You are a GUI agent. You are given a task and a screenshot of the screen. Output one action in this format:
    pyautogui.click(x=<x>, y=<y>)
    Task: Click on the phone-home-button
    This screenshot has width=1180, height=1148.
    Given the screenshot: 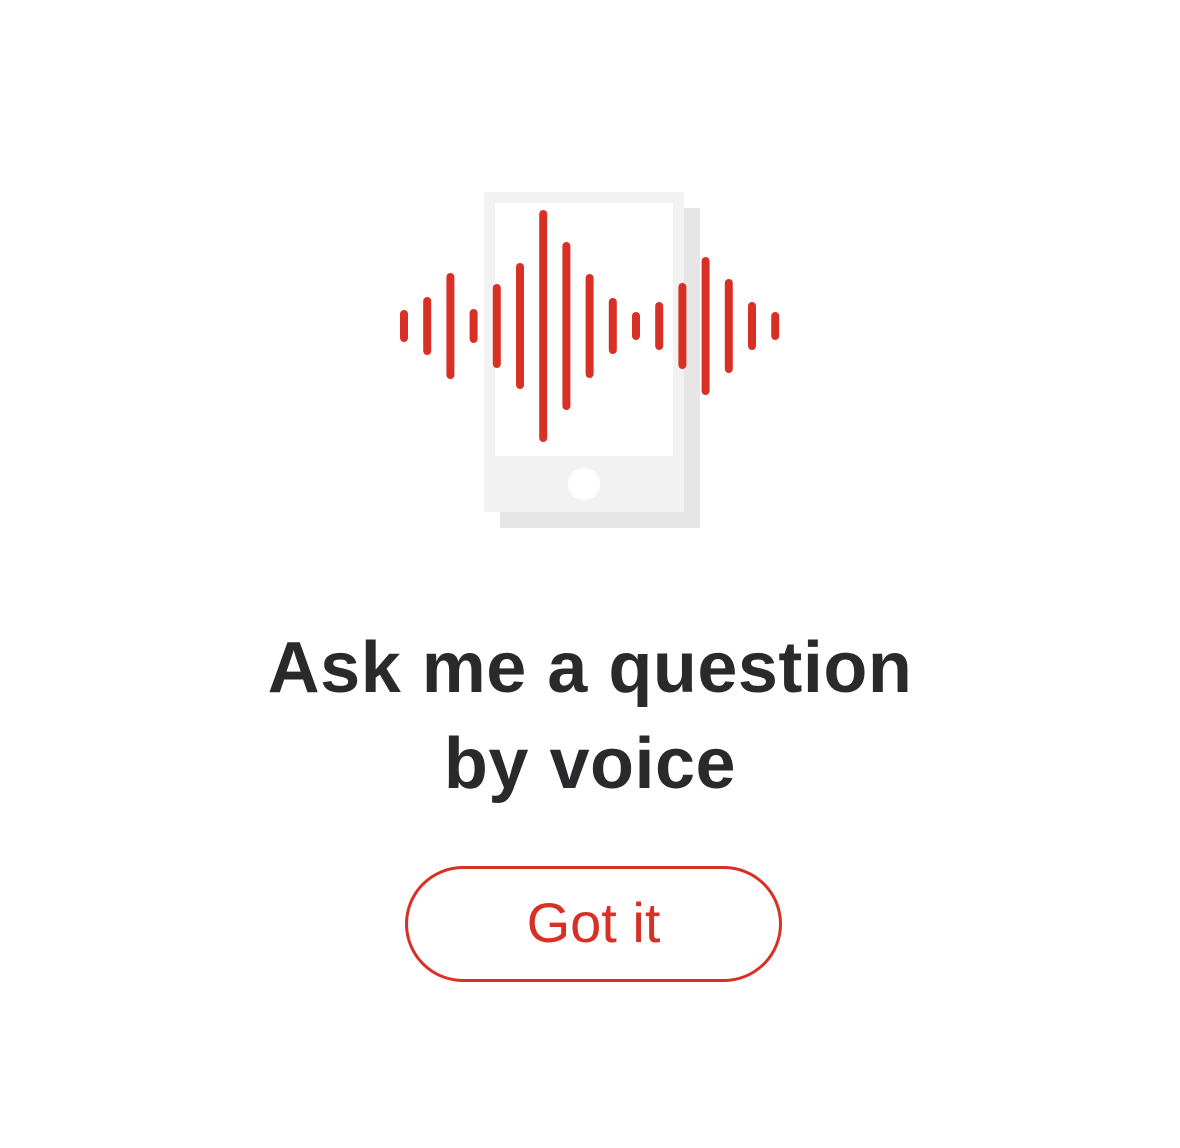 What is the action you would take?
    pyautogui.click(x=584, y=484)
    